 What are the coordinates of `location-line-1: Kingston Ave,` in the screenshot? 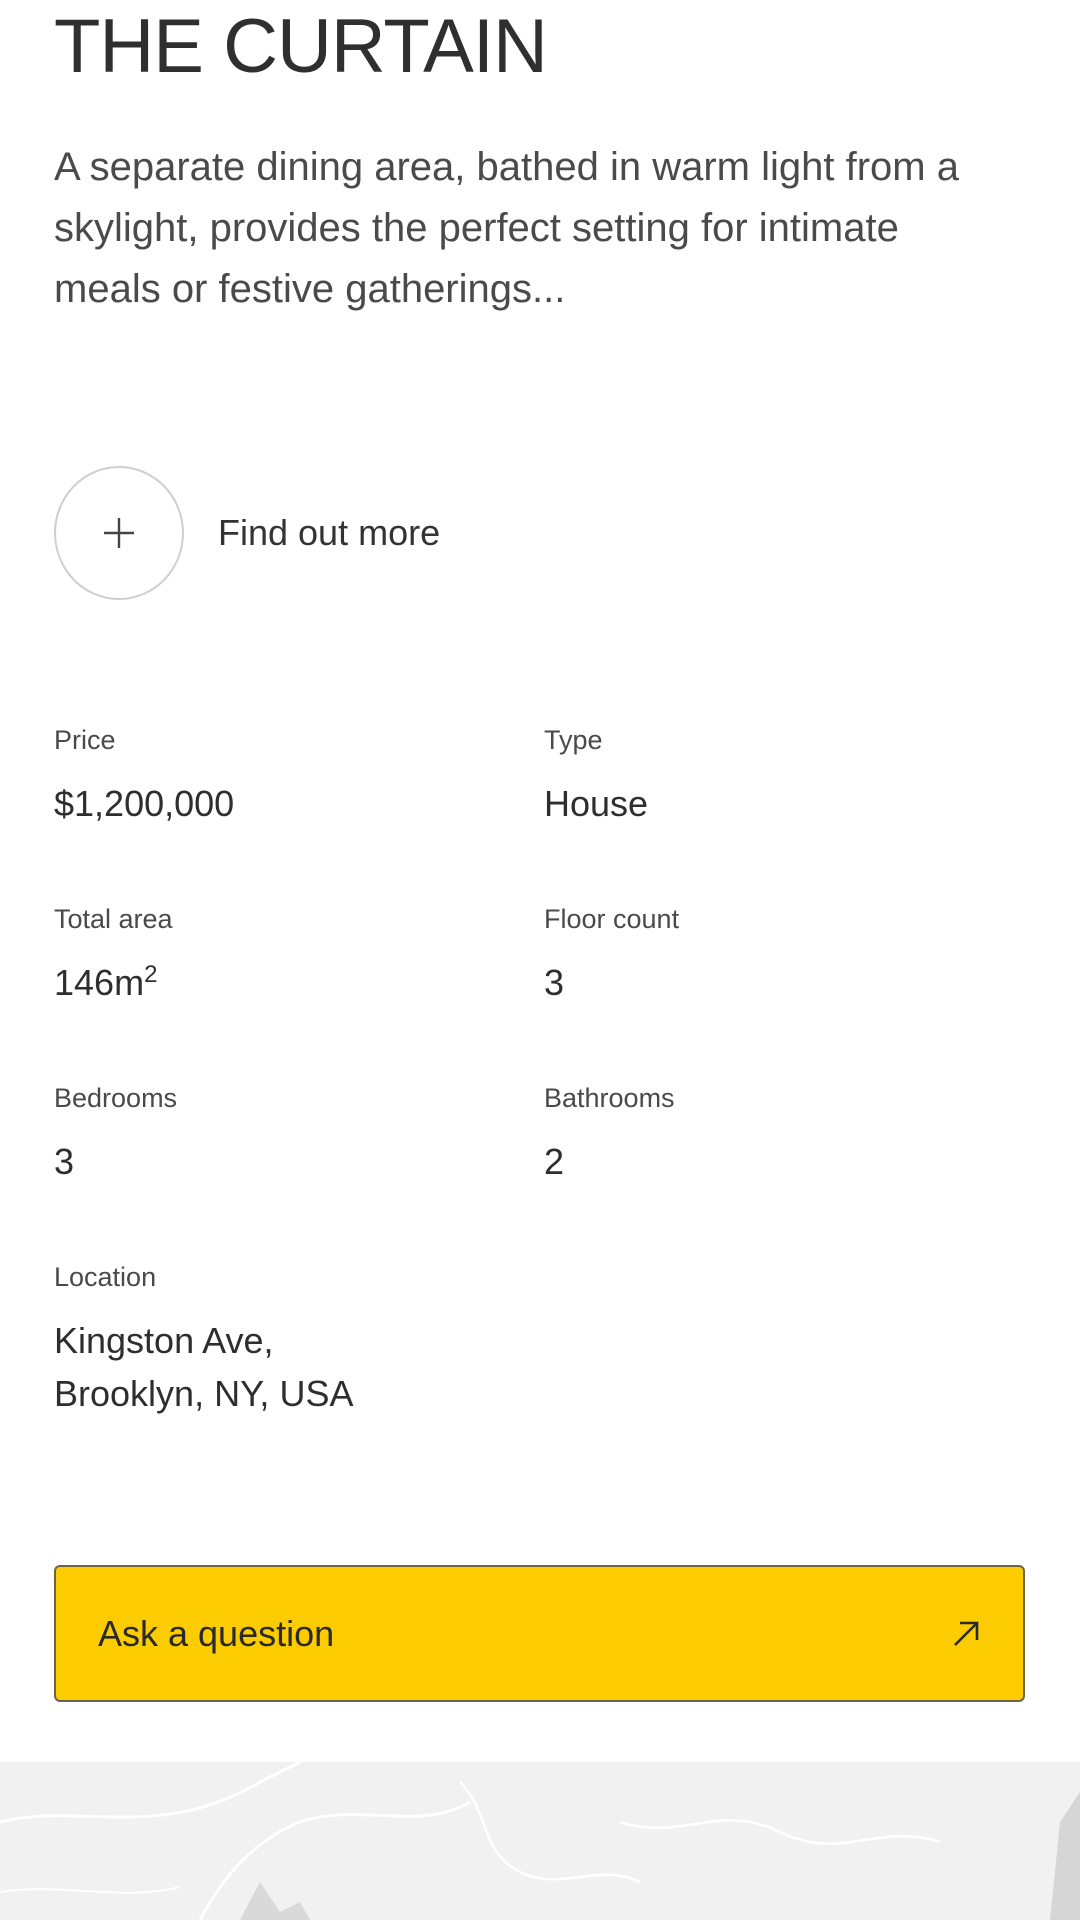 It's located at (164, 1340).